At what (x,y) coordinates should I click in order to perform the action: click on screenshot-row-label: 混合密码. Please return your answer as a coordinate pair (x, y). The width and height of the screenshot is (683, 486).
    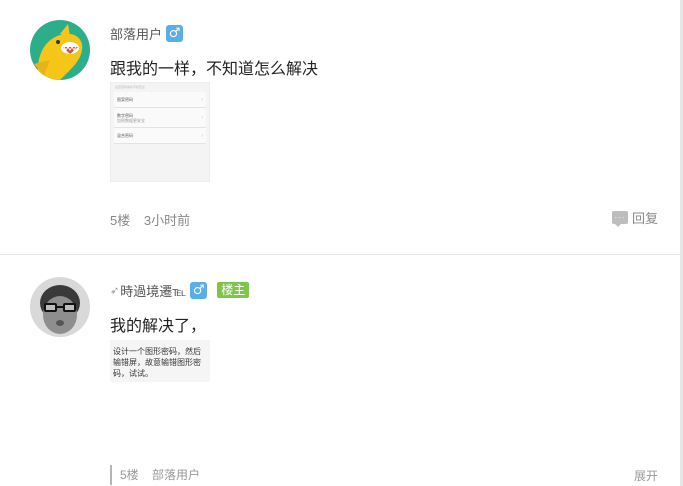
    Looking at the image, I should click on (125, 135).